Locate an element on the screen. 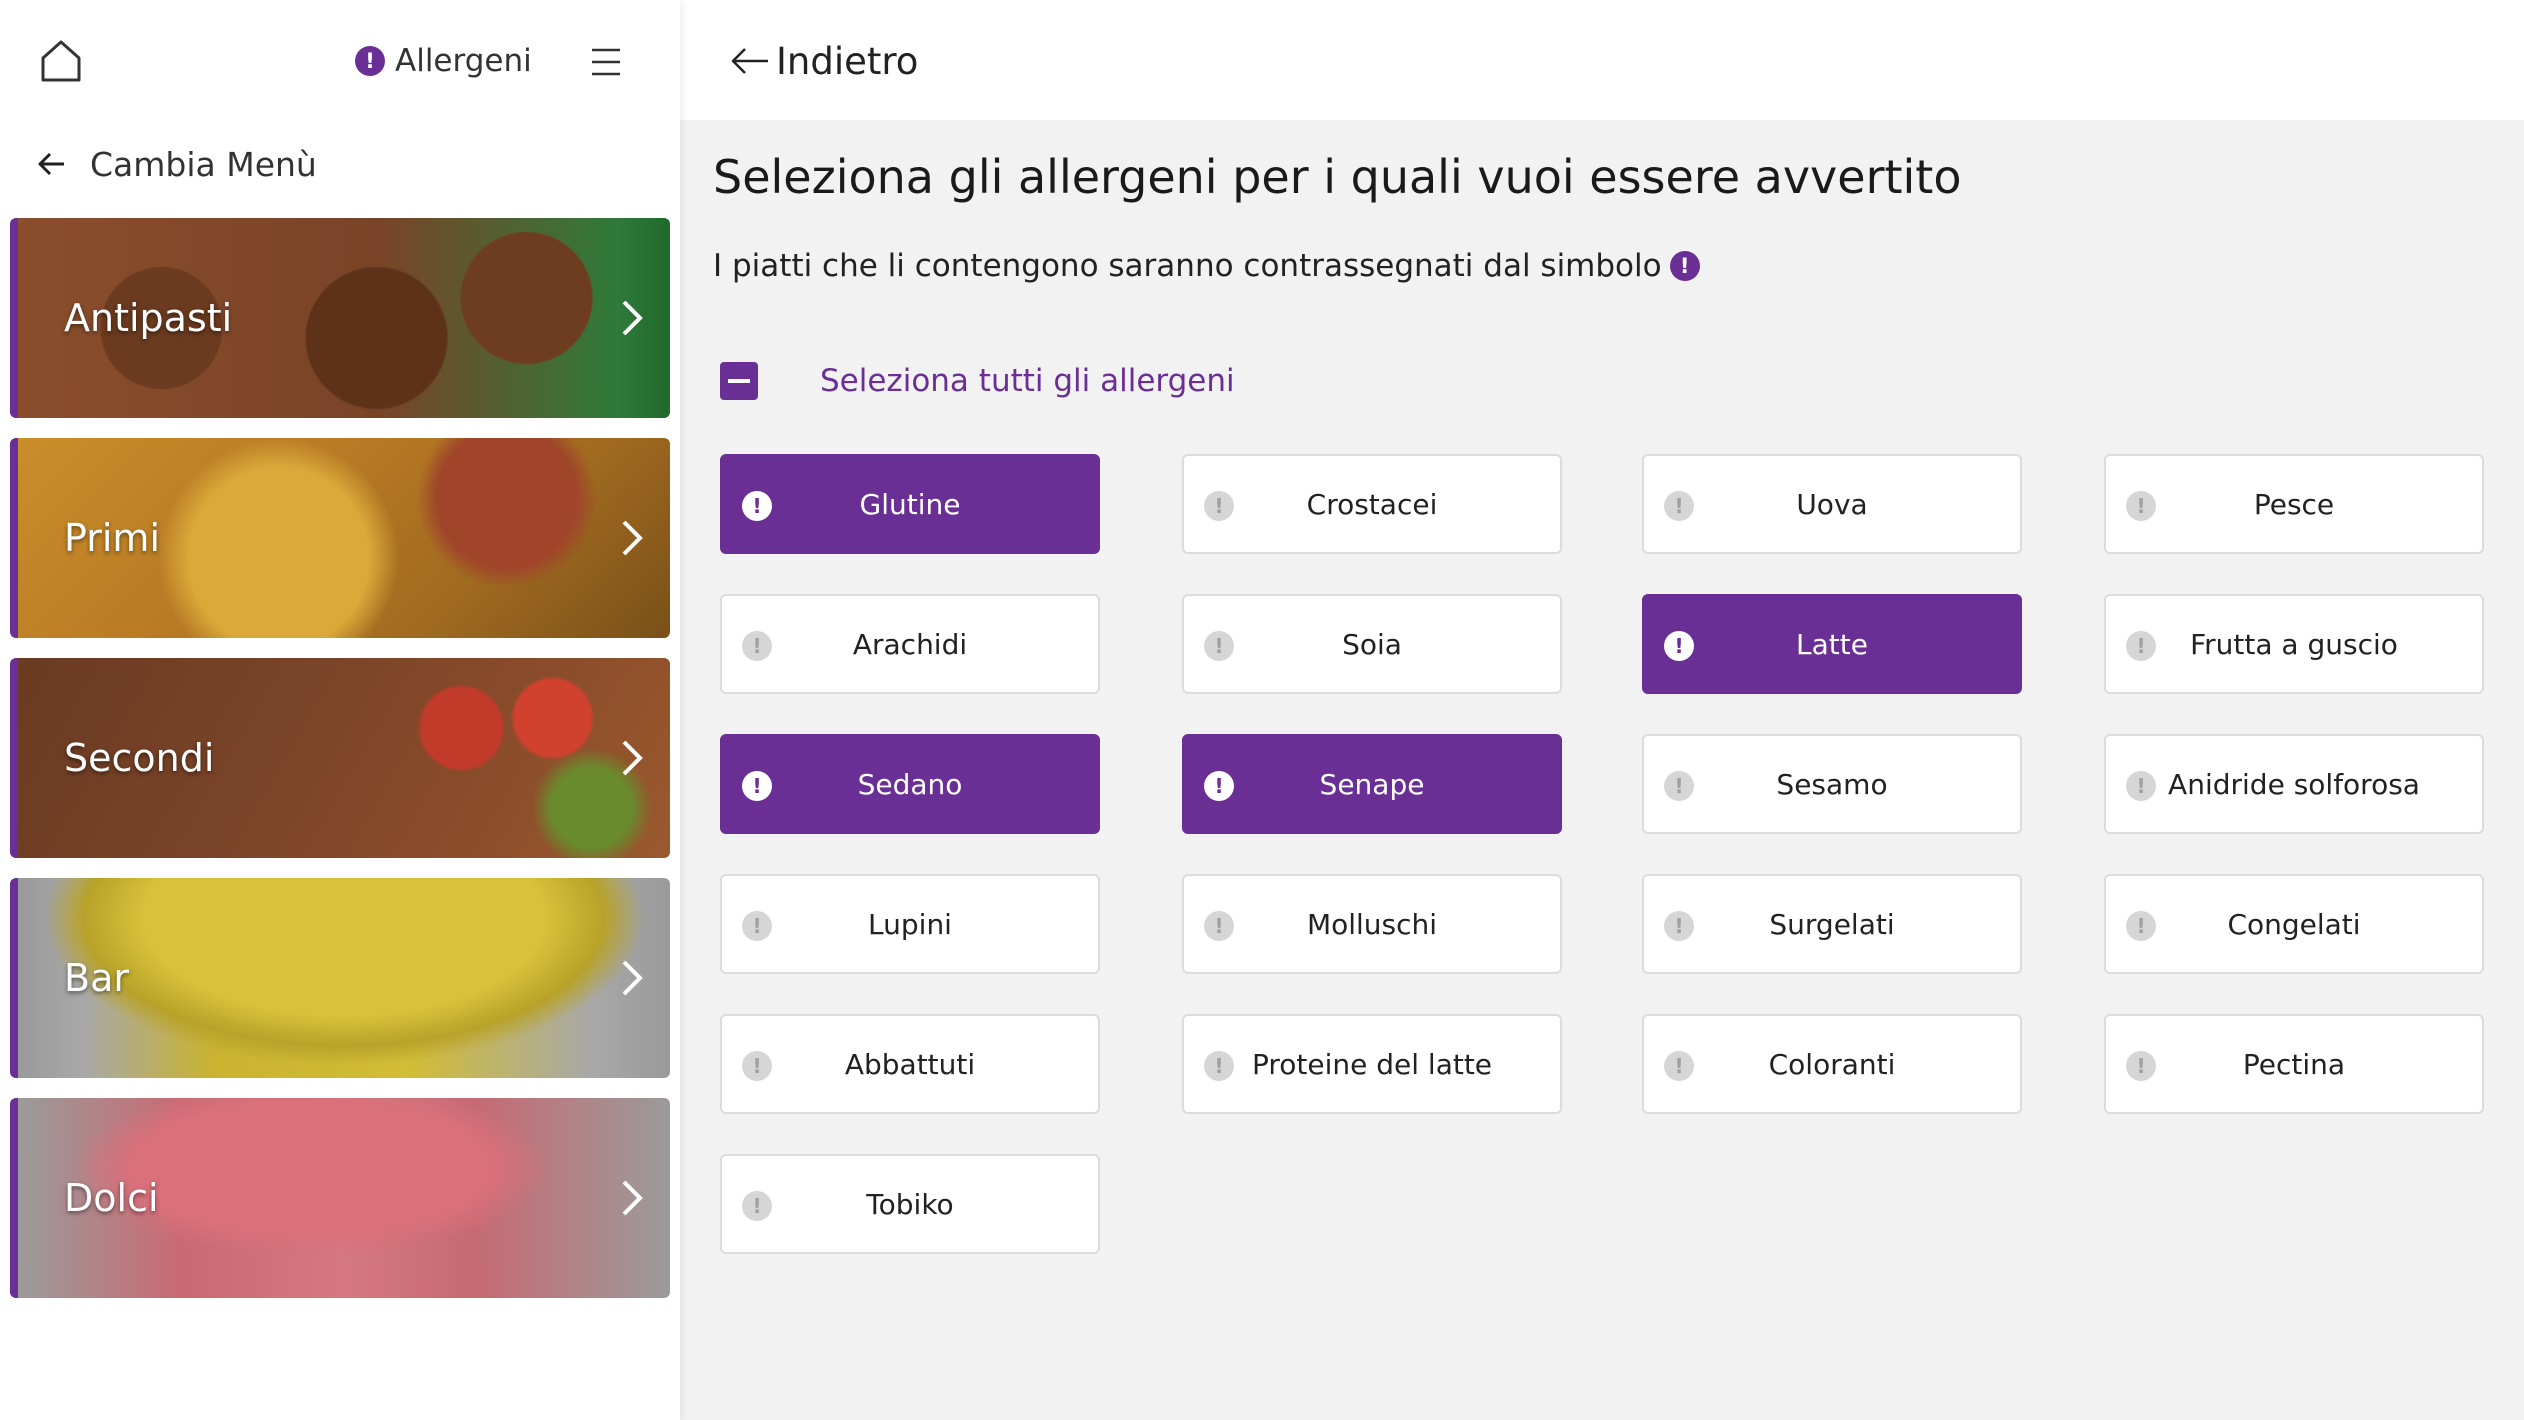 This screenshot has height=1420, width=2524. allergen-label: Surgelati is located at coordinates (1832, 924).